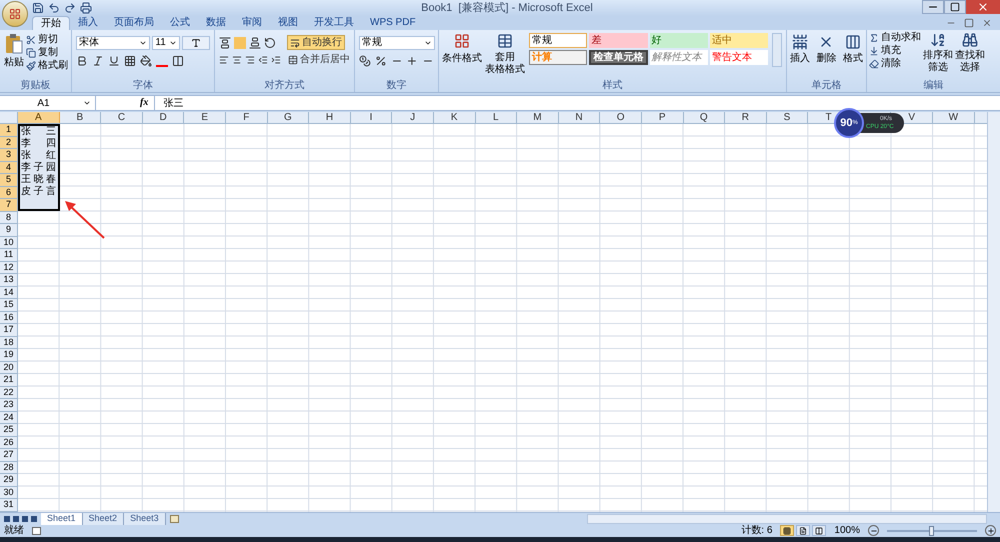 Image resolution: width=1000 pixels, height=542 pixels. What do you see at coordinates (9, 468) in the screenshot?
I see `row-header: 28` at bounding box center [9, 468].